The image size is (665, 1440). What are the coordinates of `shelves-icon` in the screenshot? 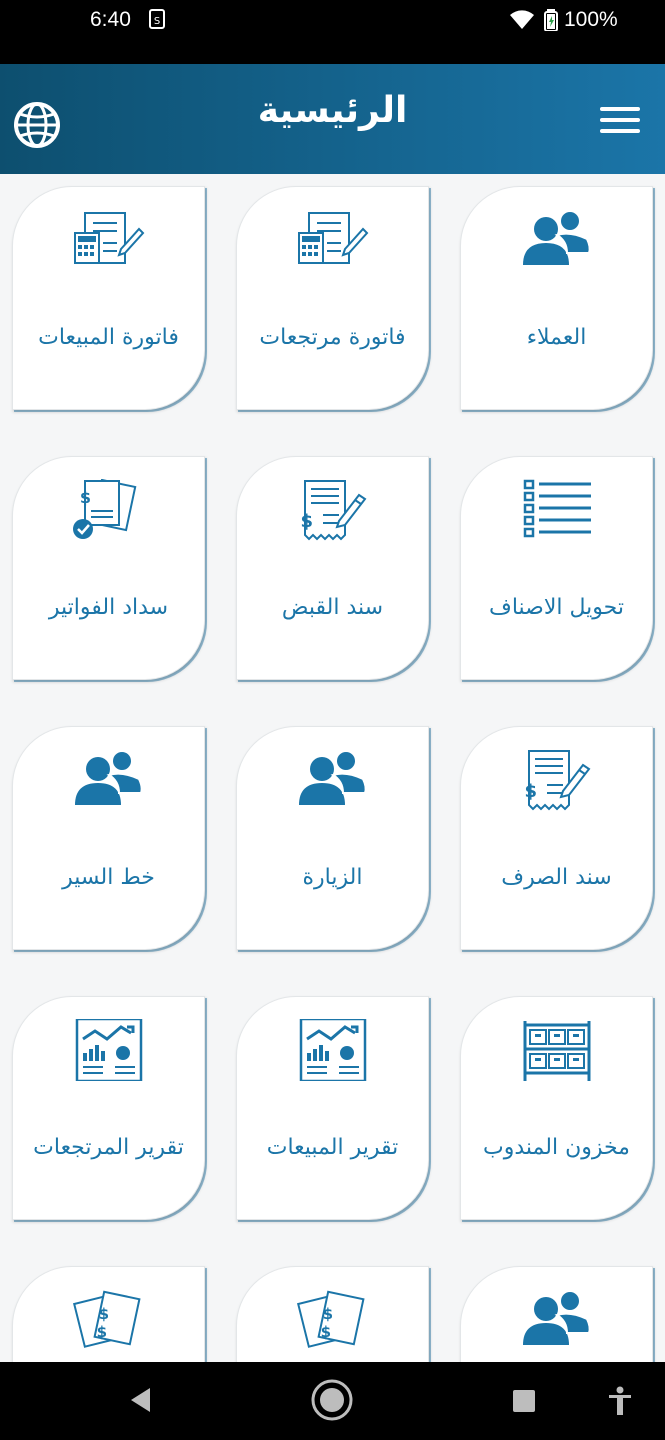 It's located at (556, 1050).